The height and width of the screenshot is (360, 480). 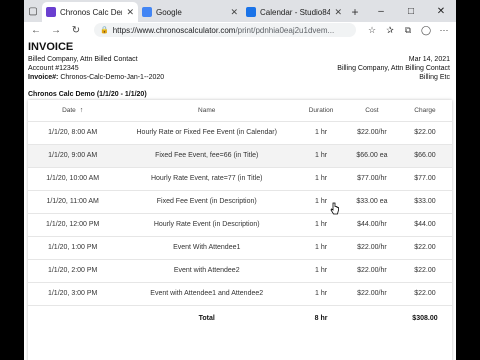 I want to click on calendar-favicon-icon, so click(x=251, y=12).